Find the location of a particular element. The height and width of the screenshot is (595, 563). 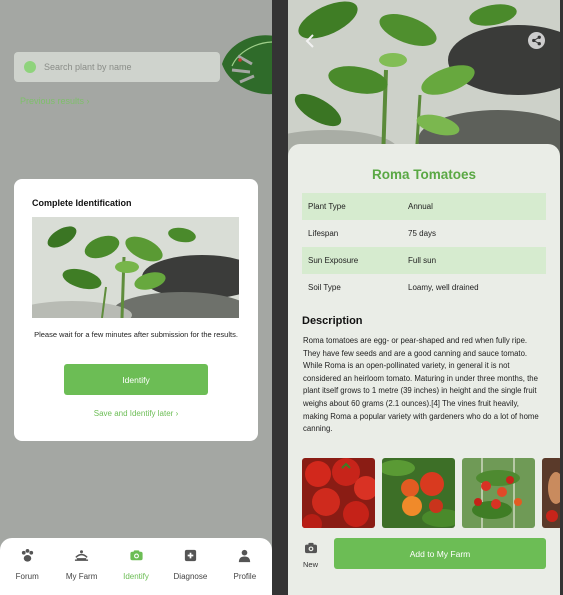

share-button is located at coordinates (536, 40).